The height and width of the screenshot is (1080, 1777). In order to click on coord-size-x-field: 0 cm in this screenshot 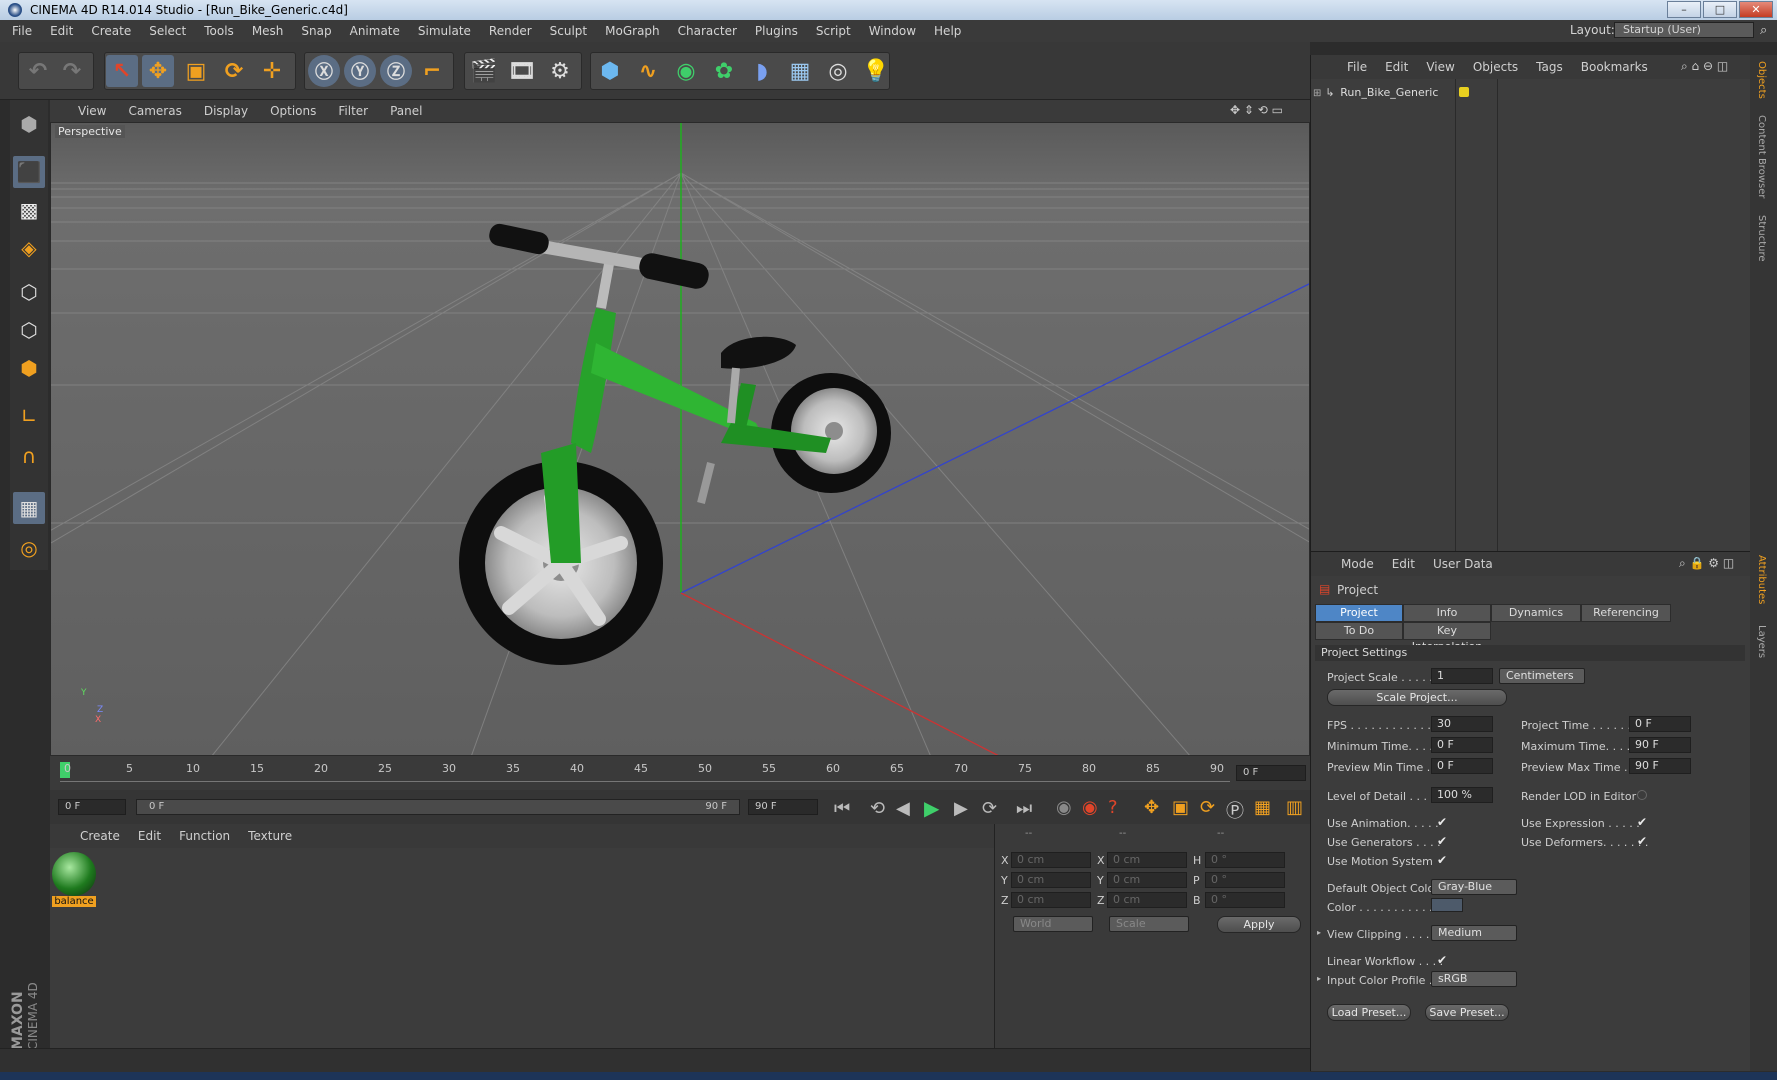, I will do `click(1147, 860)`.